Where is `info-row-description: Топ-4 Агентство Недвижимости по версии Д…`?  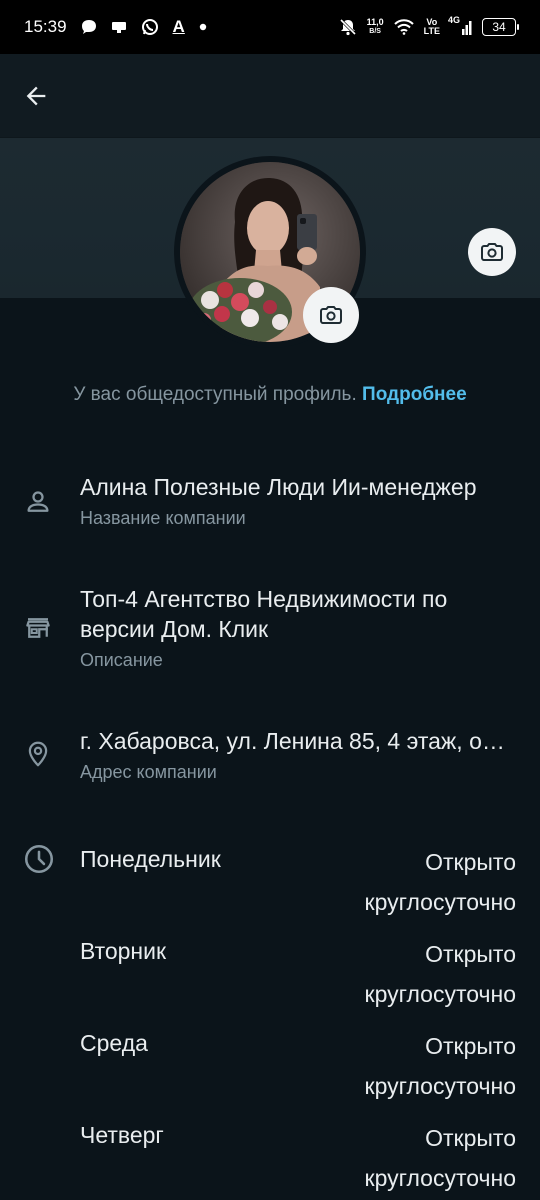 info-row-description: Топ-4 Агентство Недвижимости по версии Д… is located at coordinates (270, 634).